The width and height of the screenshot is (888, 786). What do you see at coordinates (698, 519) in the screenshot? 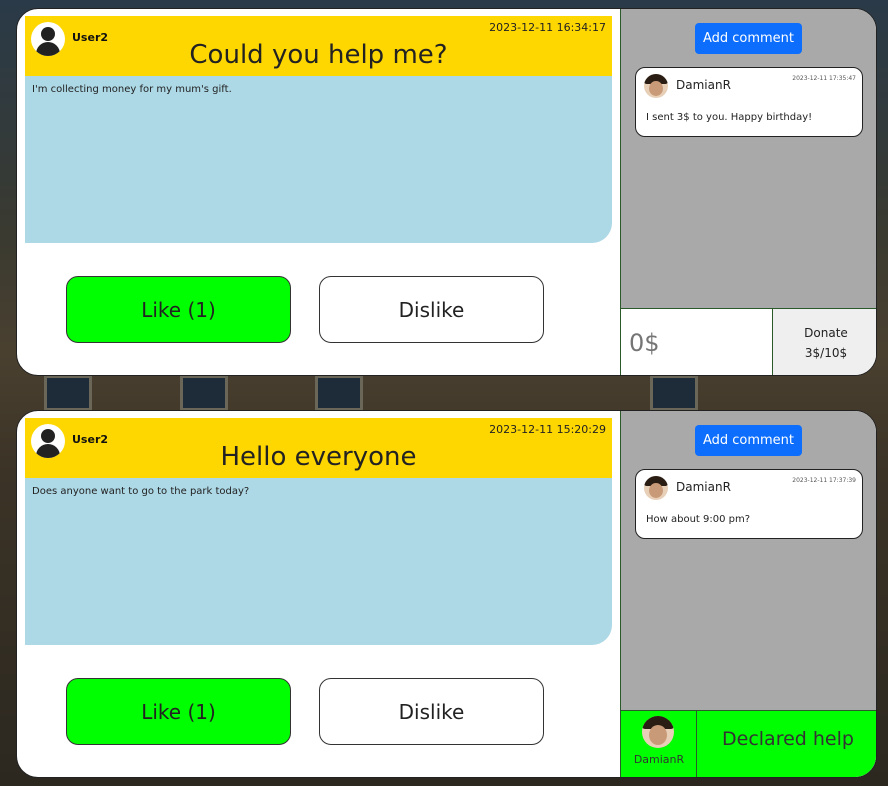
I see `comment-text: How about 9:00 pm?` at bounding box center [698, 519].